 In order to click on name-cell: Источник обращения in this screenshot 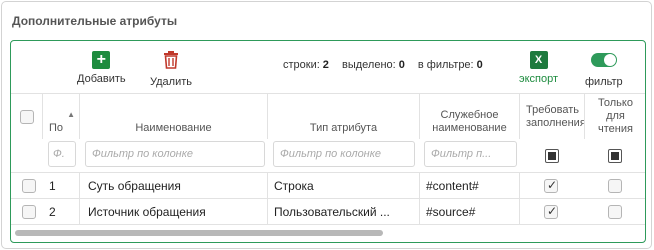, I will do `click(174, 212)`.